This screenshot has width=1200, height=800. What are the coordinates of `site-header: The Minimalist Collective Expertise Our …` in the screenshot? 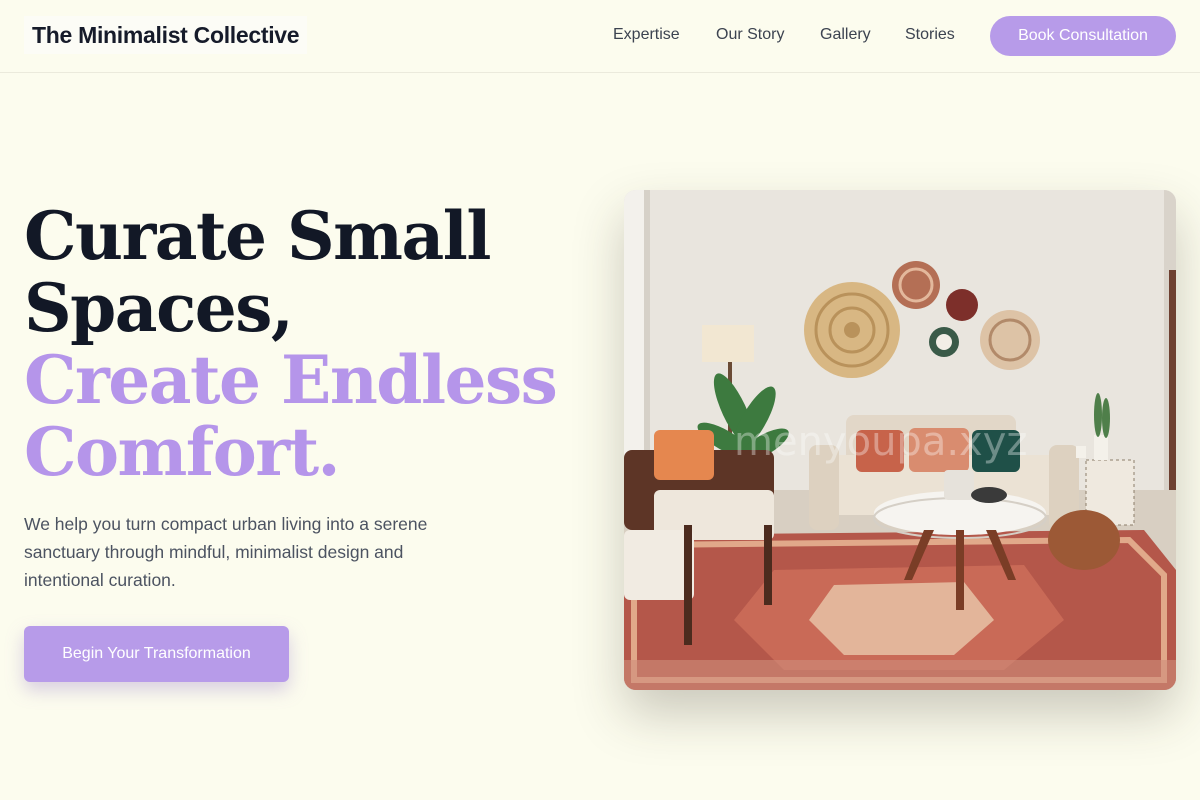 It's located at (600, 36).